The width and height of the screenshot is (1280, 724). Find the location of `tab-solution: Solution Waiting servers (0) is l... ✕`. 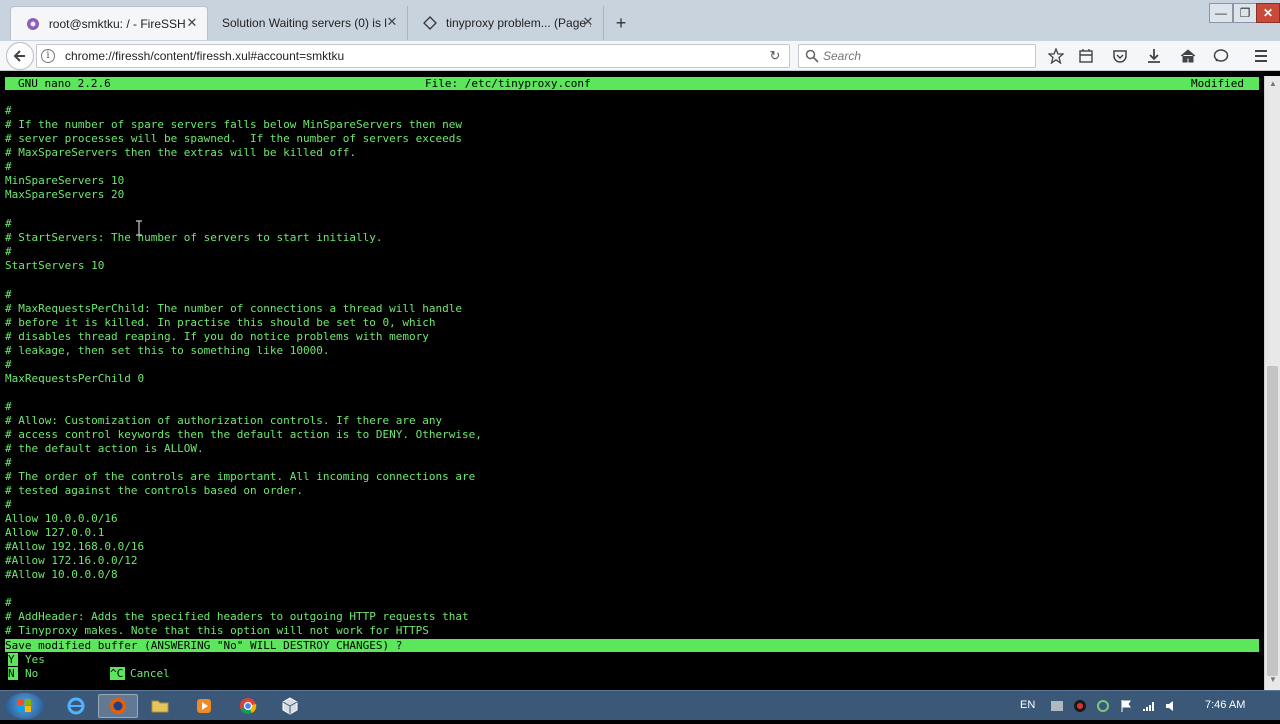

tab-solution: Solution Waiting servers (0) is l... ✕ is located at coordinates (308, 23).